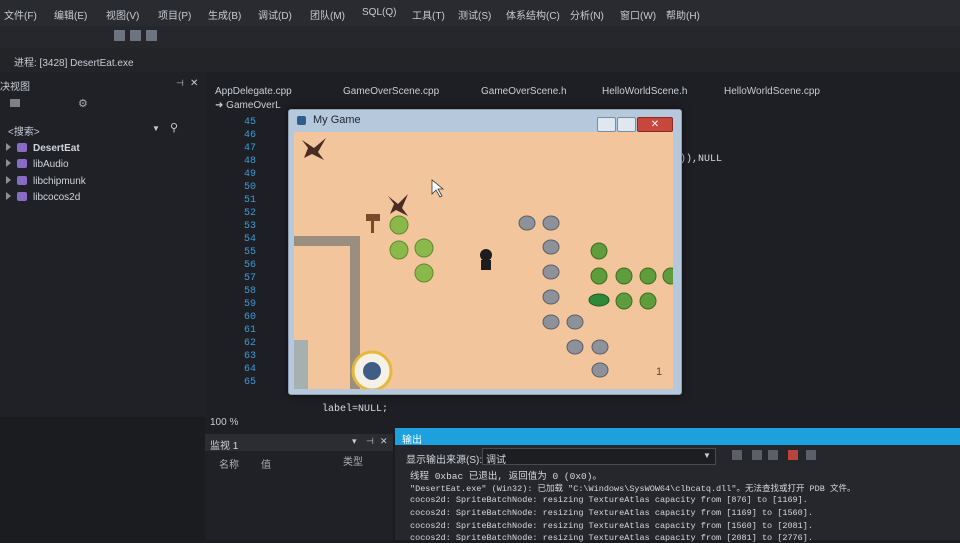 The image size is (960, 543). I want to click on tab-helloworldscene-h: HelloWorldScene.h, so click(644, 91).